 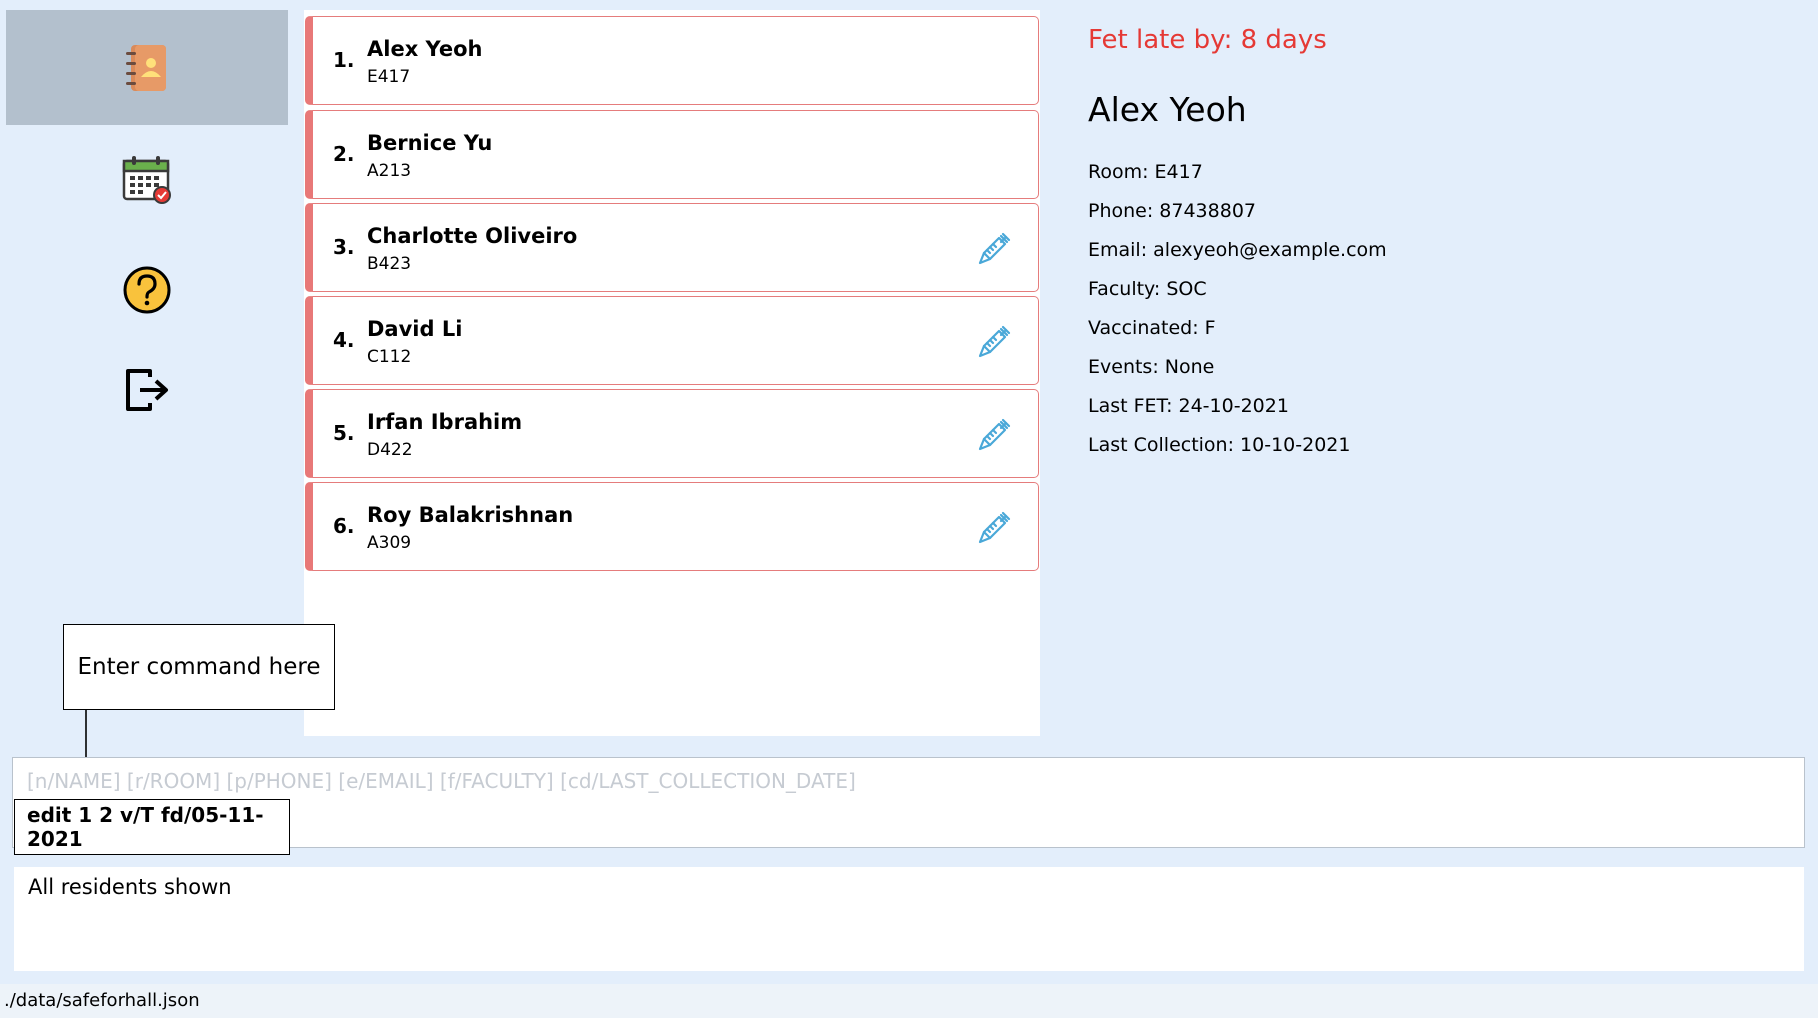 What do you see at coordinates (1207, 40) in the screenshot?
I see `fet-late-warning: Fet late by: 8 days` at bounding box center [1207, 40].